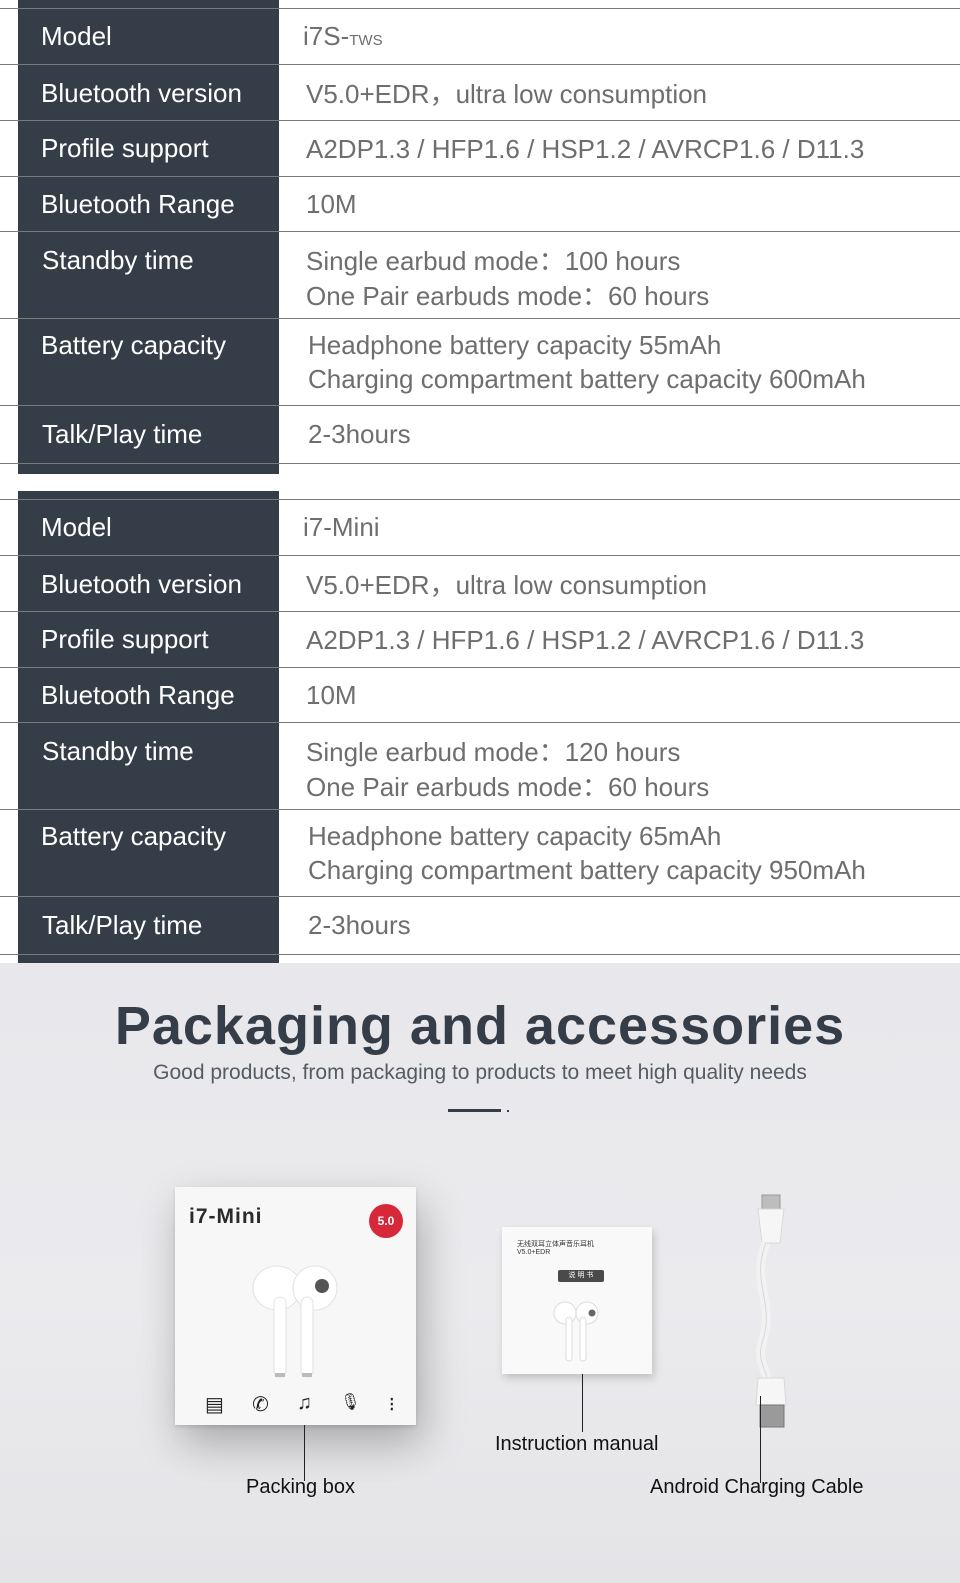  I want to click on feature-icons-row: ▤ ✆ ♫ 🎙 ⁝, so click(300, 1404).